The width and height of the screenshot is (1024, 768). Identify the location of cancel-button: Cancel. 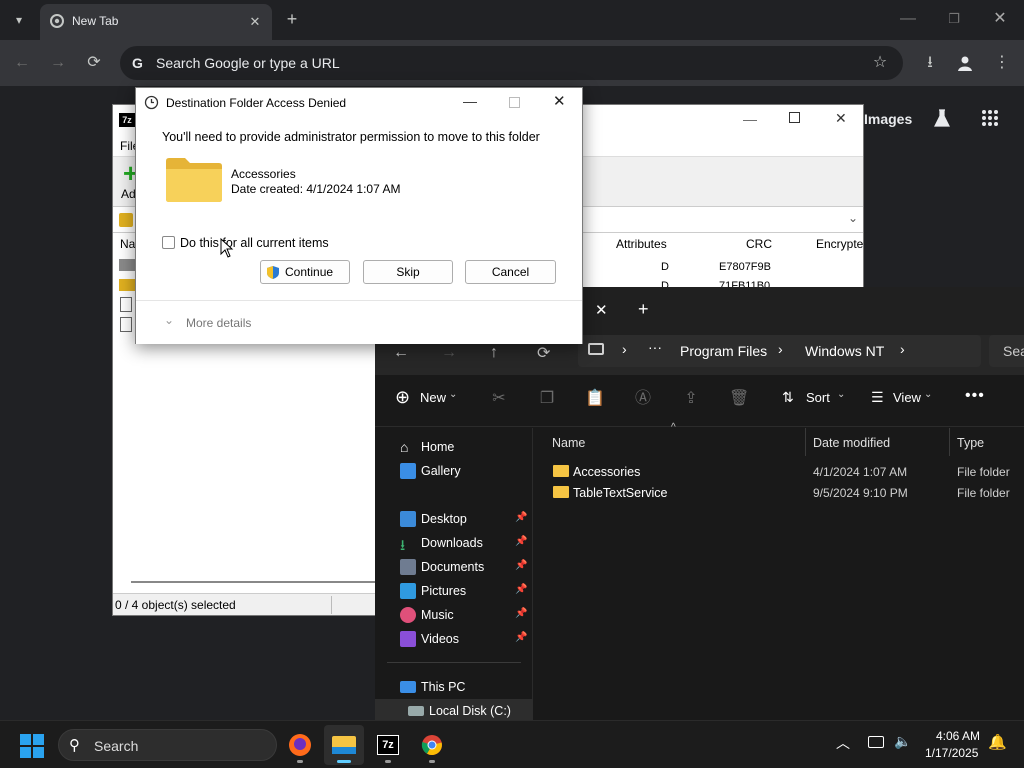
(510, 272).